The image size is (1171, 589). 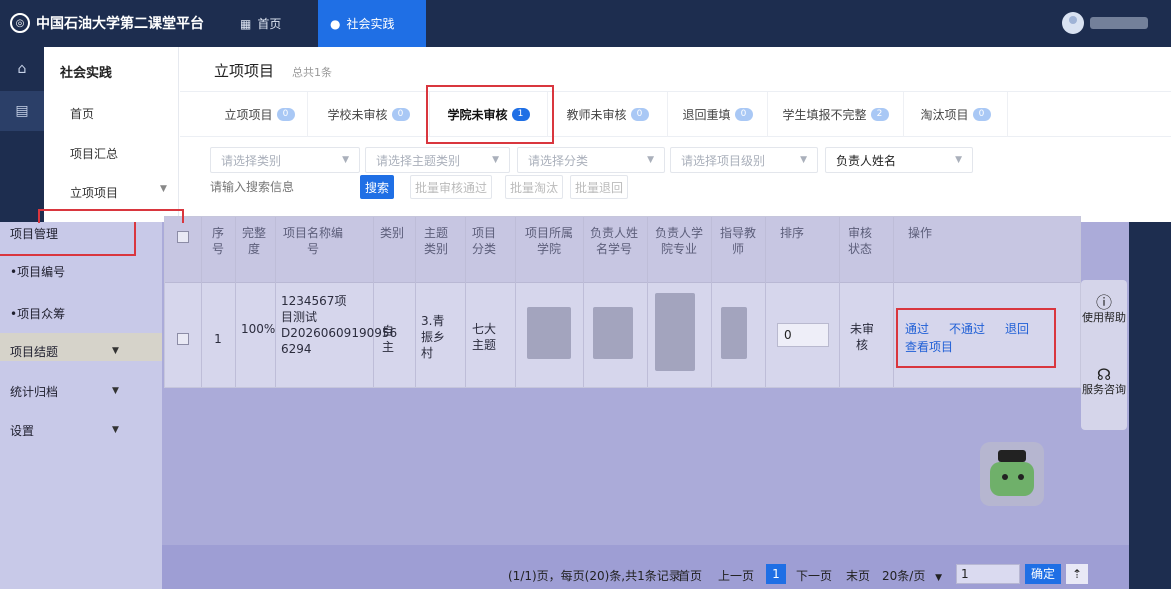 What do you see at coordinates (736, 575) in the screenshot?
I see `prev-page-link: 上一页` at bounding box center [736, 575].